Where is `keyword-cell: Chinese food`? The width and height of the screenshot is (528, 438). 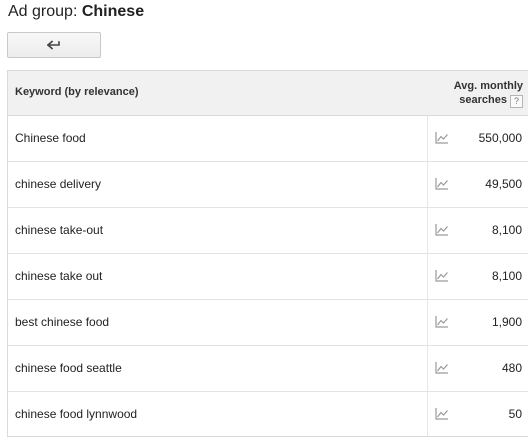
keyword-cell: Chinese food is located at coordinates (50, 138).